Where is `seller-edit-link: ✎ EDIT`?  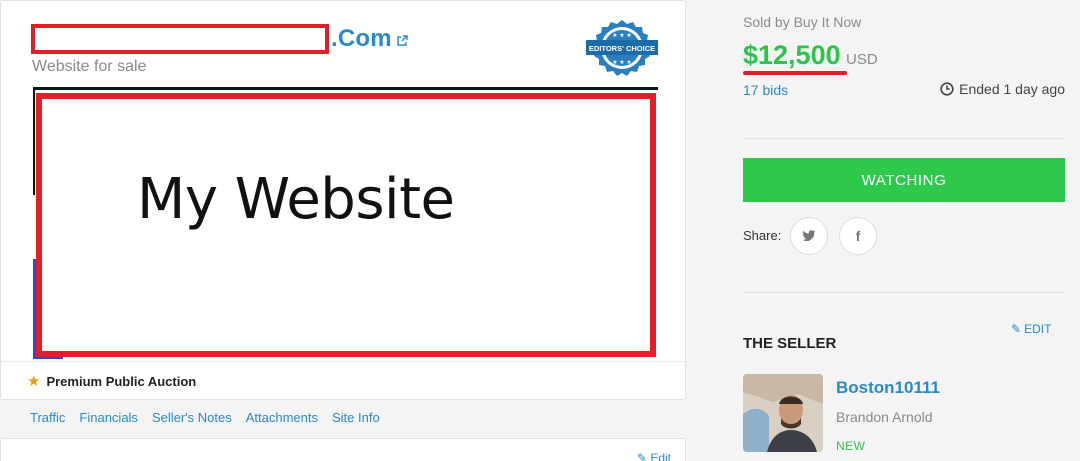
seller-edit-link: ✎ EDIT is located at coordinates (1031, 329).